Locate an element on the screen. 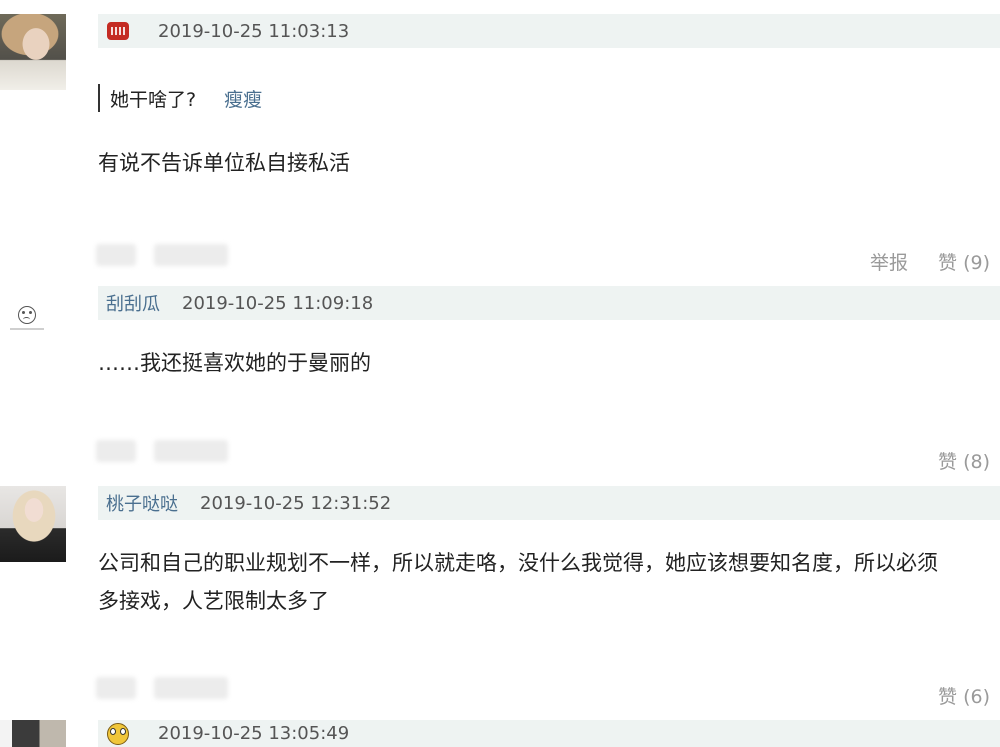 The height and width of the screenshot is (747, 1000). like-button: 赞 (8) is located at coordinates (964, 460).